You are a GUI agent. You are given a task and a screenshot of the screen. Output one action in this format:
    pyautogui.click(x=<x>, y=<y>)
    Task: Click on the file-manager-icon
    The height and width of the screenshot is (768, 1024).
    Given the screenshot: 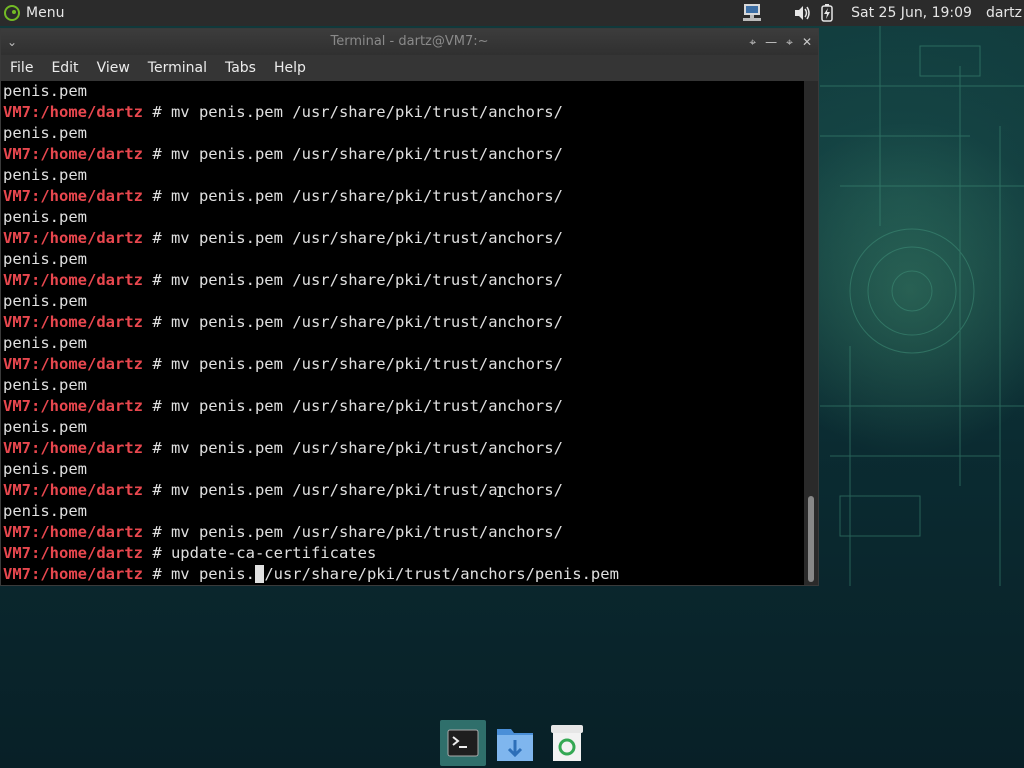 What is the action you would take?
    pyautogui.click(x=515, y=745)
    